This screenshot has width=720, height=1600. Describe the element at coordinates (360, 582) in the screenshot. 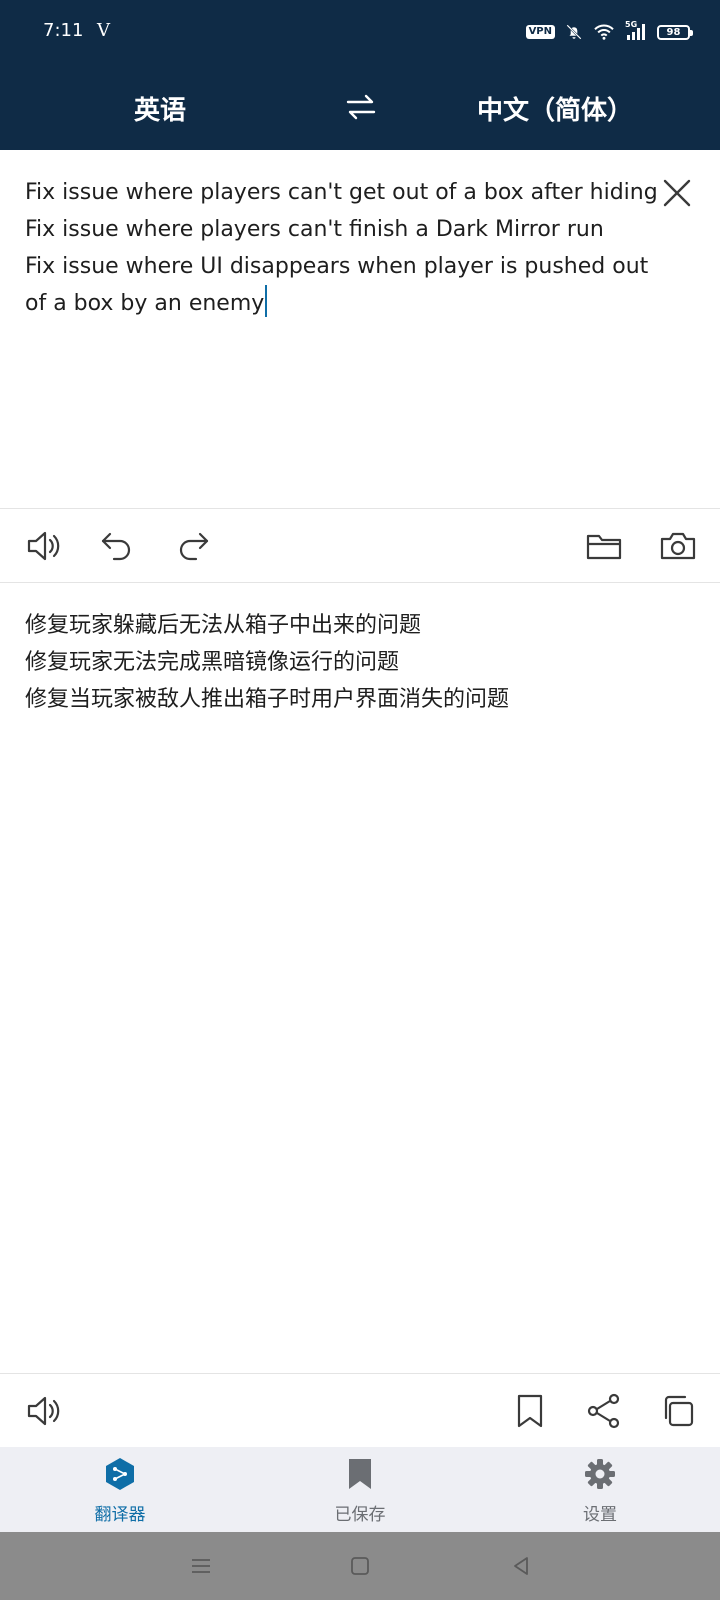

I see `divider` at that location.